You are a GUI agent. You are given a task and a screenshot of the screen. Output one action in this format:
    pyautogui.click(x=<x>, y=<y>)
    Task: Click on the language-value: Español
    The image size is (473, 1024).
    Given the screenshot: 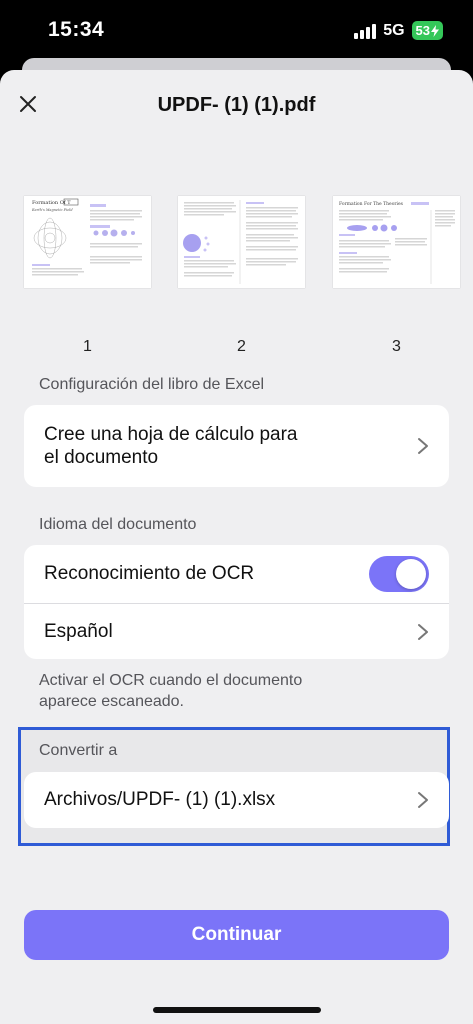 What is the action you would take?
    pyautogui.click(x=78, y=631)
    